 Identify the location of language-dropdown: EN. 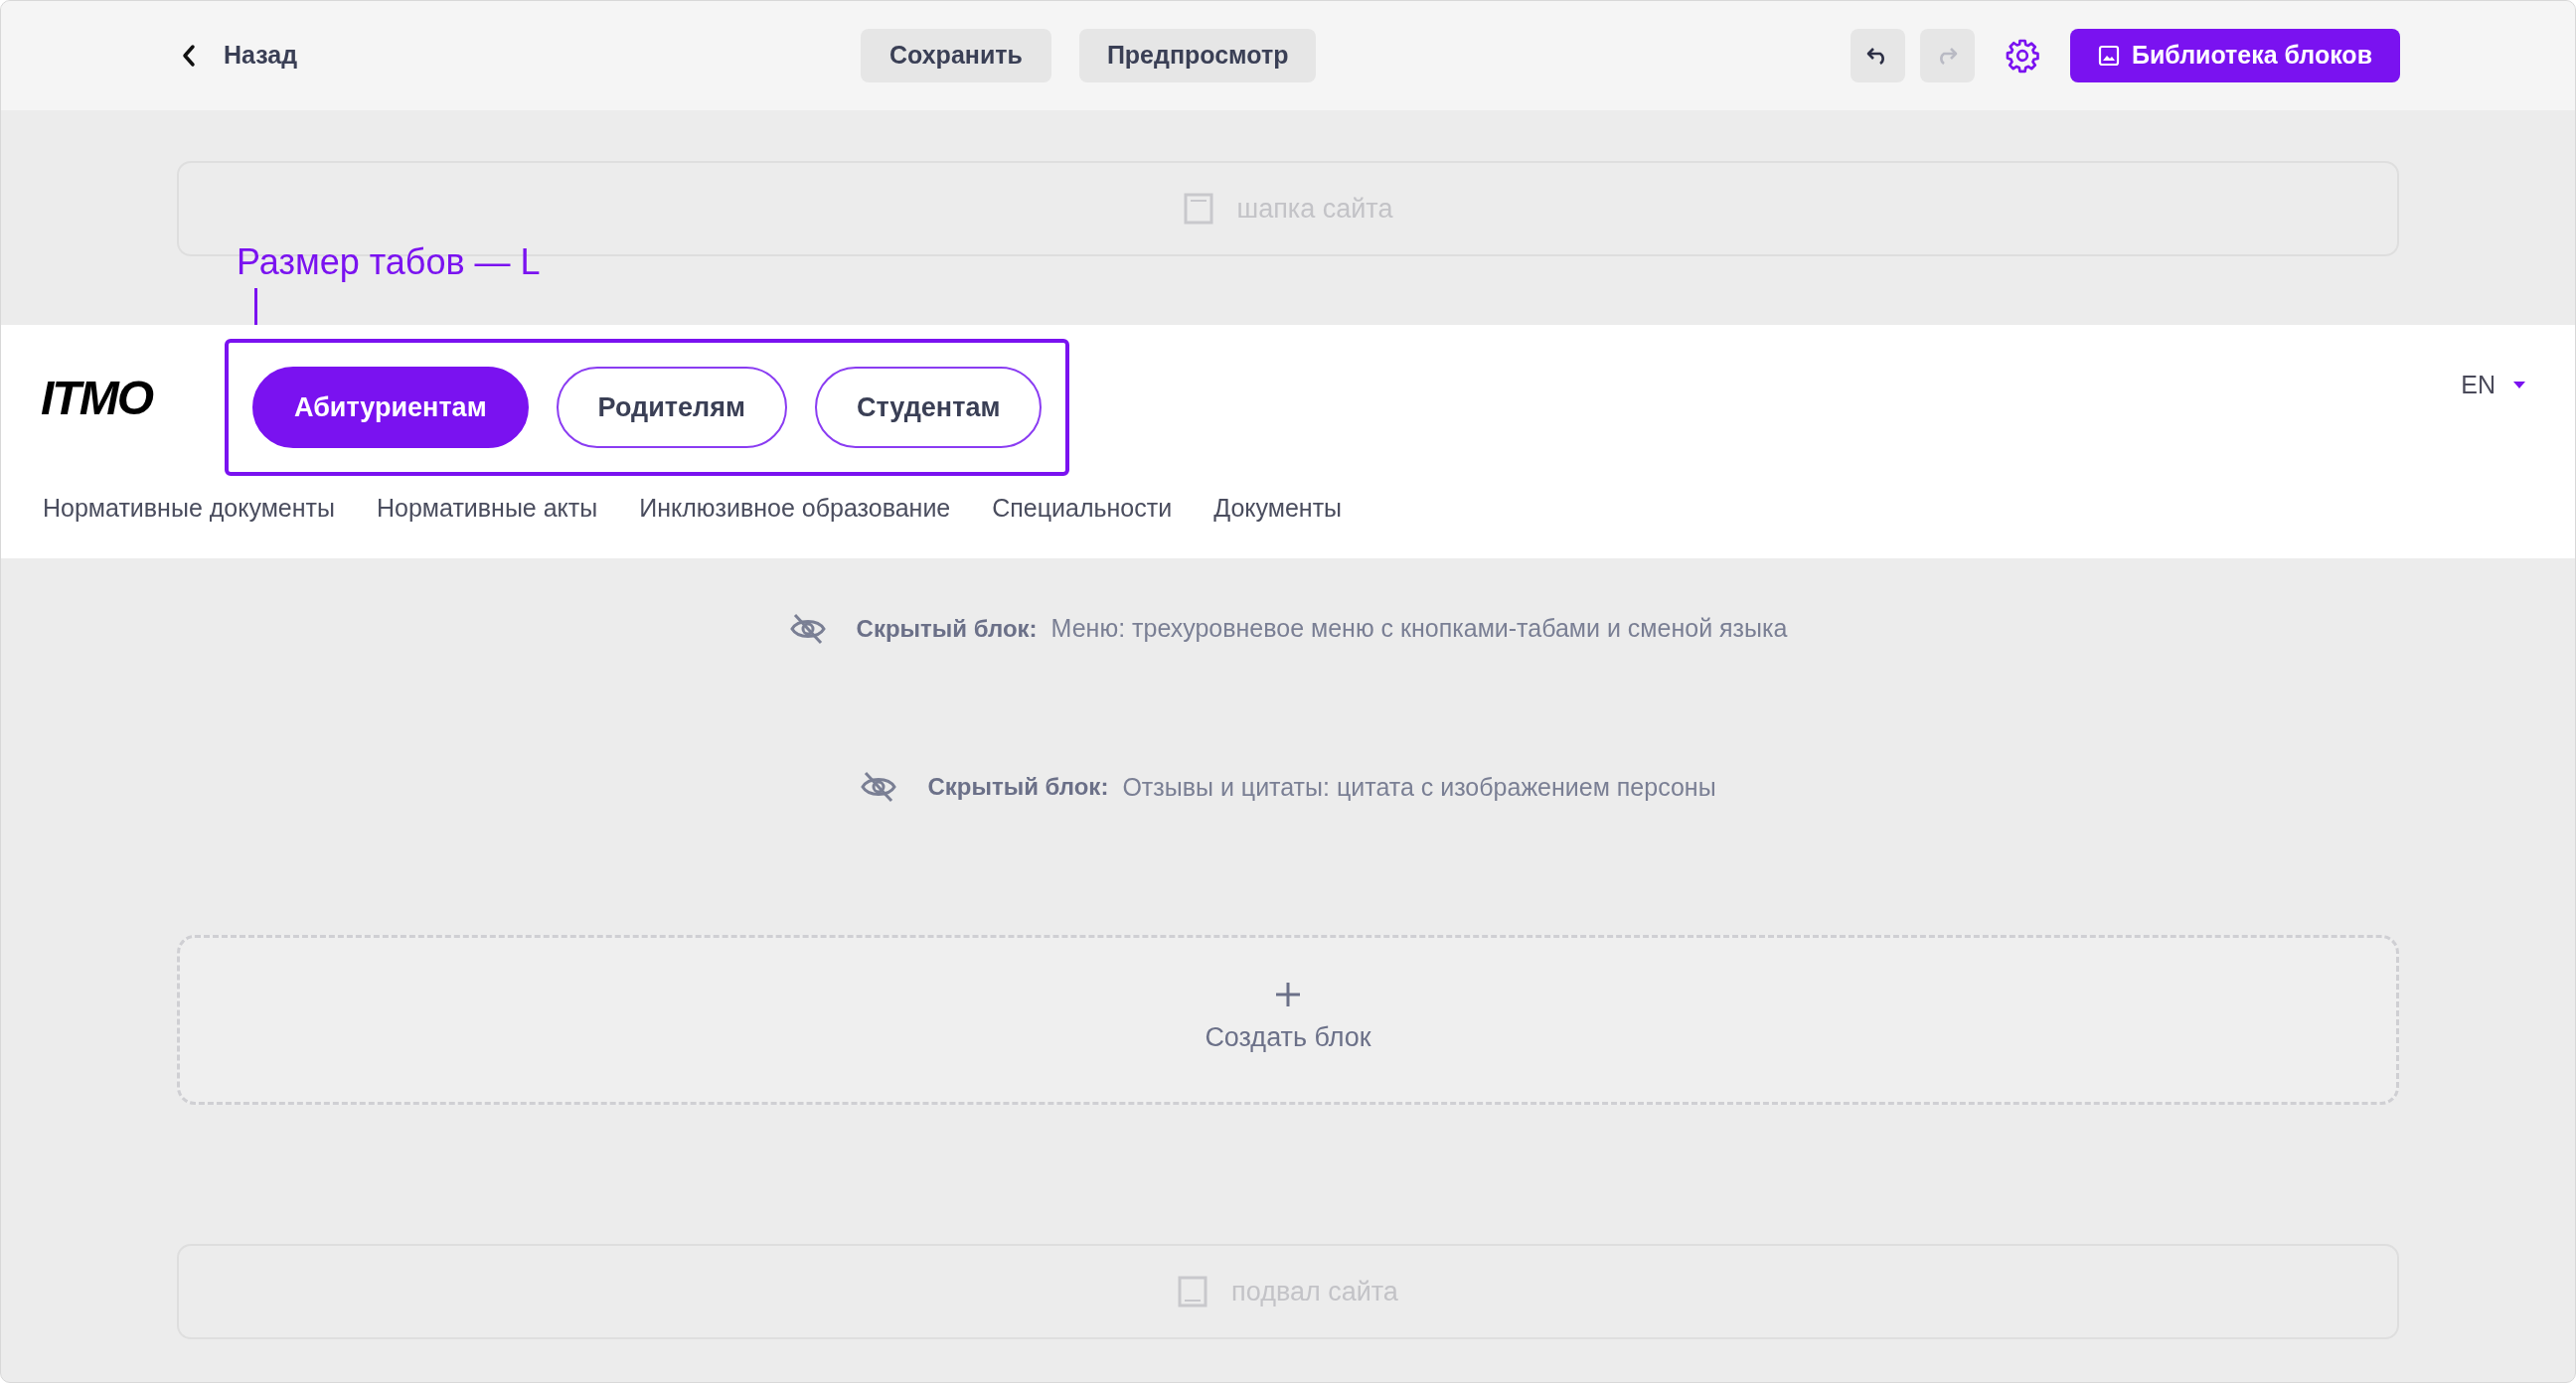
(2493, 385).